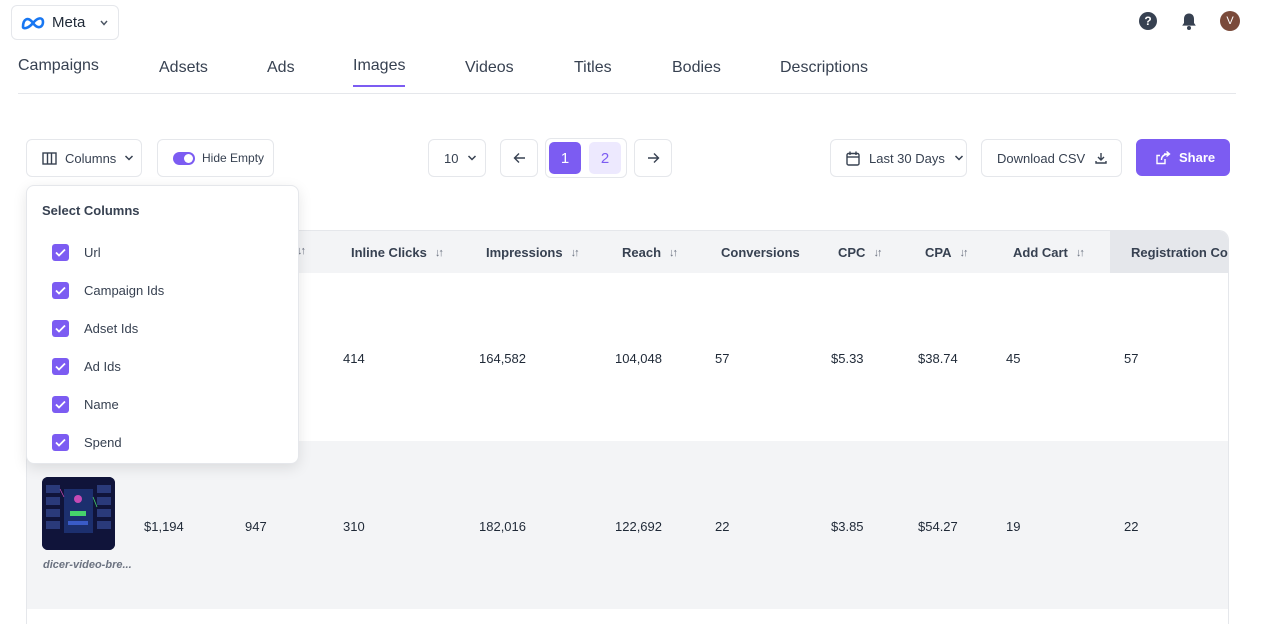 The width and height of the screenshot is (1263, 624). I want to click on prev-page-button, so click(519, 158).